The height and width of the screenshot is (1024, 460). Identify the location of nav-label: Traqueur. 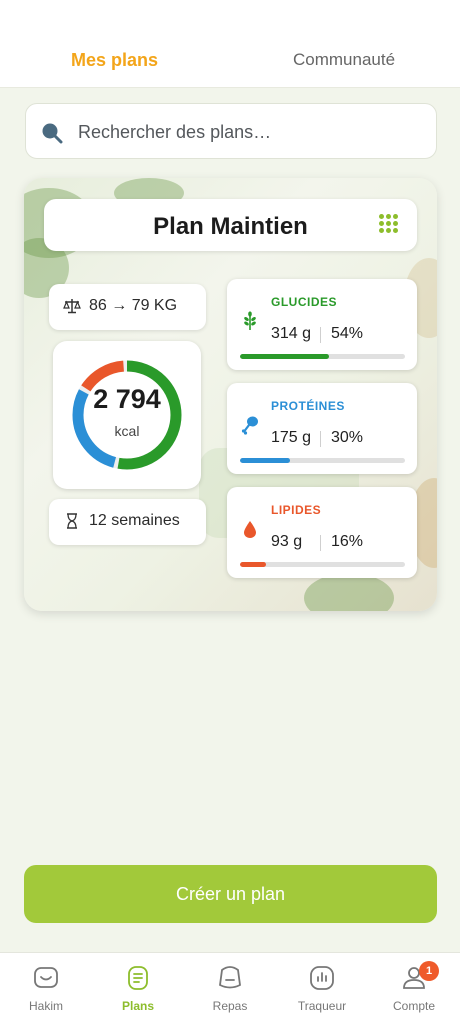
(322, 1006).